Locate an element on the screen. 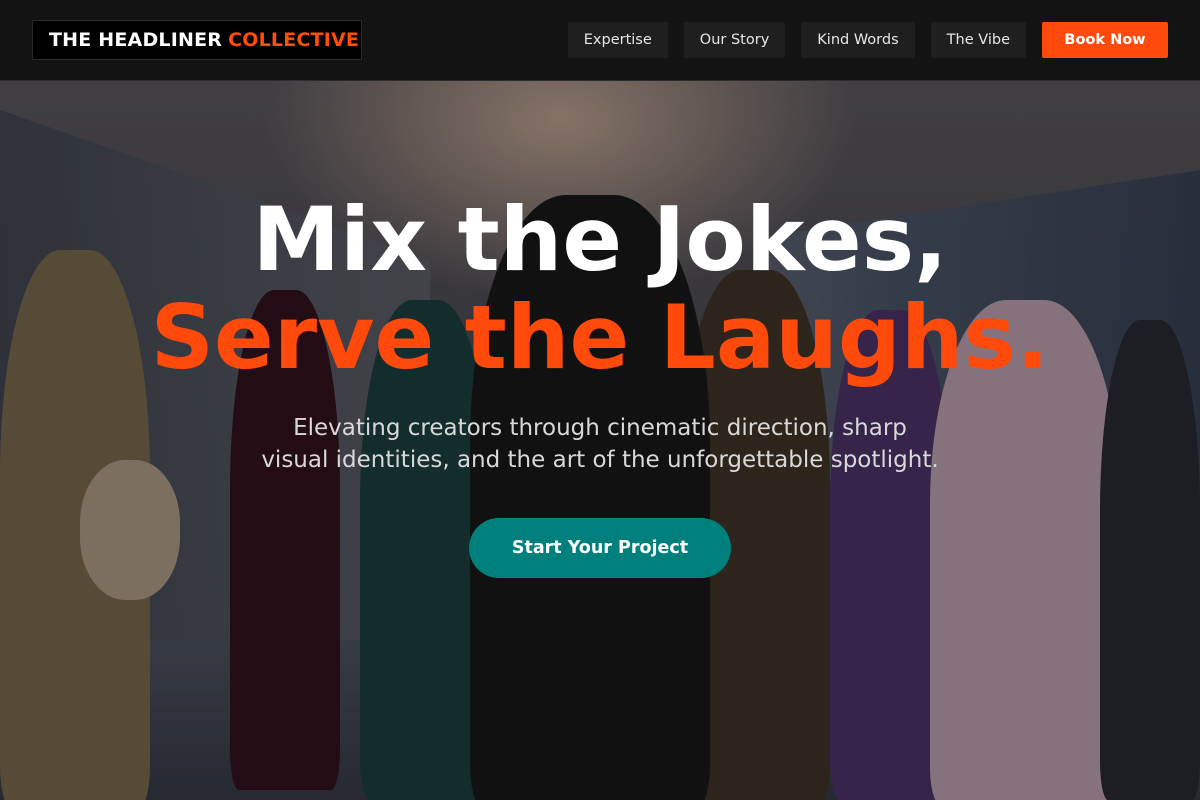 The height and width of the screenshot is (800, 1200). hero-headline-line-1: Mix the Jokes, is located at coordinates (600, 239).